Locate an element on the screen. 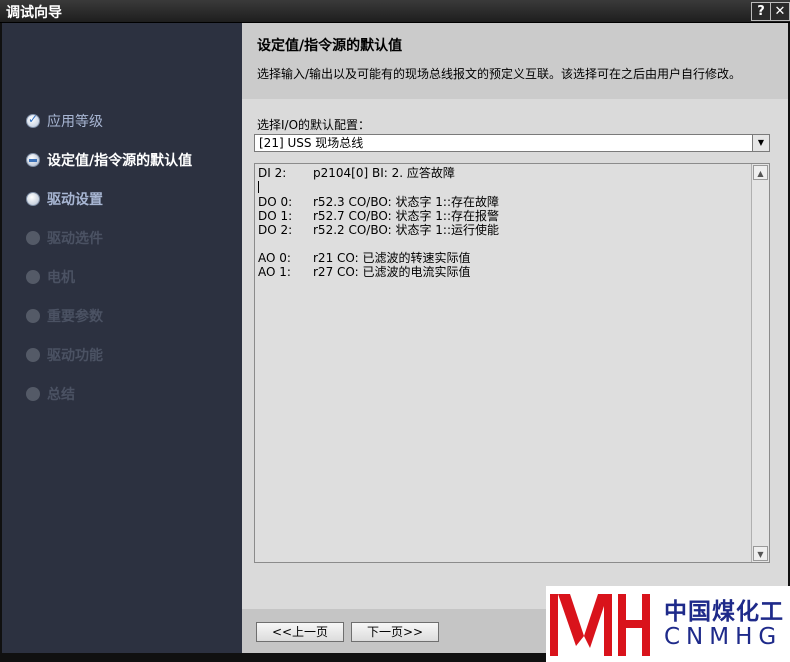  list-item: DO 0: r52.3 CO/BO: 状态字 1::存在故障 is located at coordinates (503, 202).